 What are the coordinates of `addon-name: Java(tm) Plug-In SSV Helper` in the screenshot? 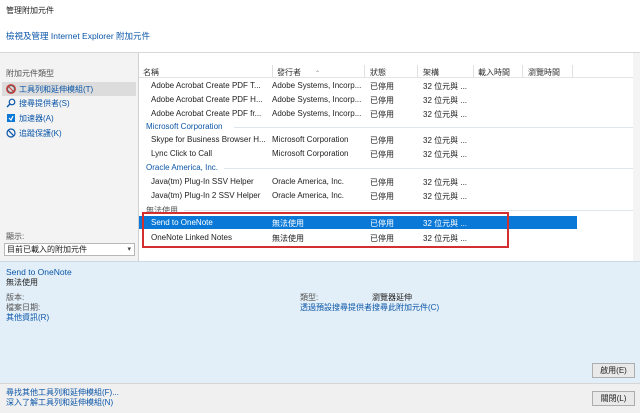 It's located at (202, 181).